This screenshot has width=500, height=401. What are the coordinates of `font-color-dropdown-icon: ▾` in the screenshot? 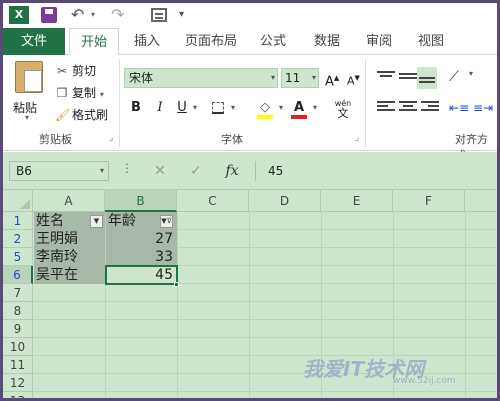 It's located at (315, 108).